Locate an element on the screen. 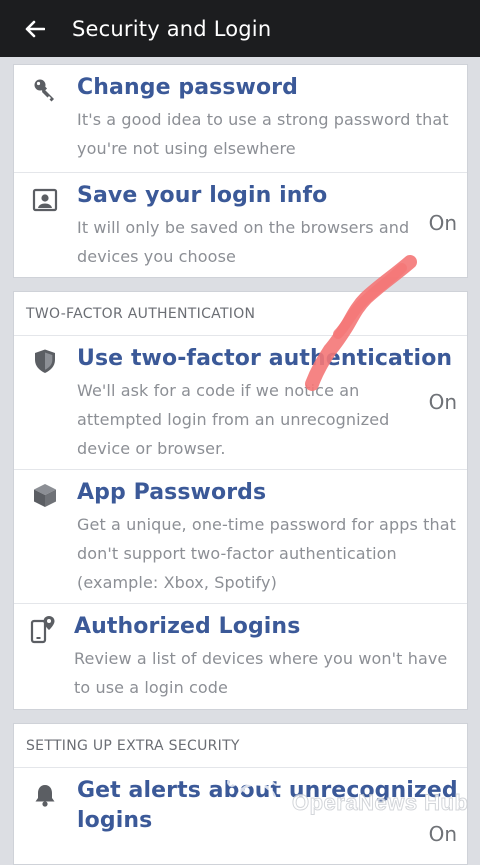 The height and width of the screenshot is (865, 480). bell-icon is located at coordinates (45, 796).